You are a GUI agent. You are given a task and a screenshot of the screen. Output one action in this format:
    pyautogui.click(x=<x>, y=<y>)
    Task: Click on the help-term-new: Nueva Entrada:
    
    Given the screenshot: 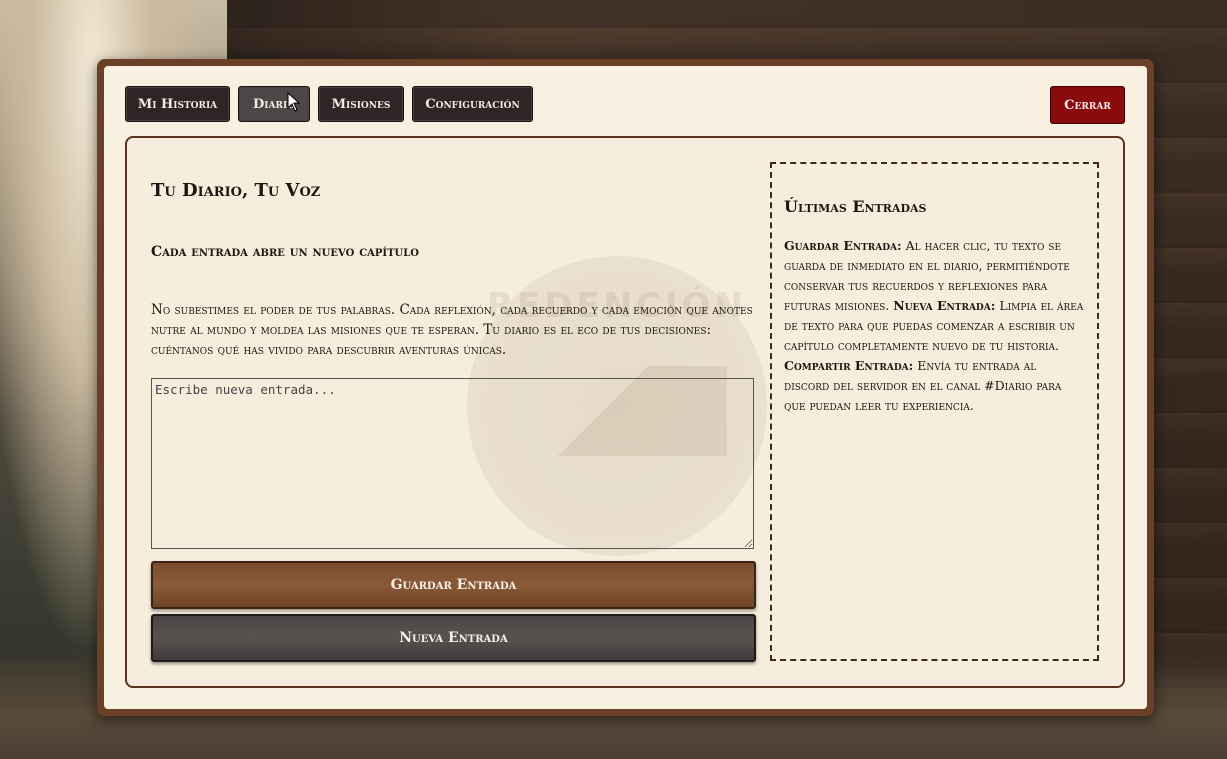 What is the action you would take?
    pyautogui.click(x=944, y=305)
    